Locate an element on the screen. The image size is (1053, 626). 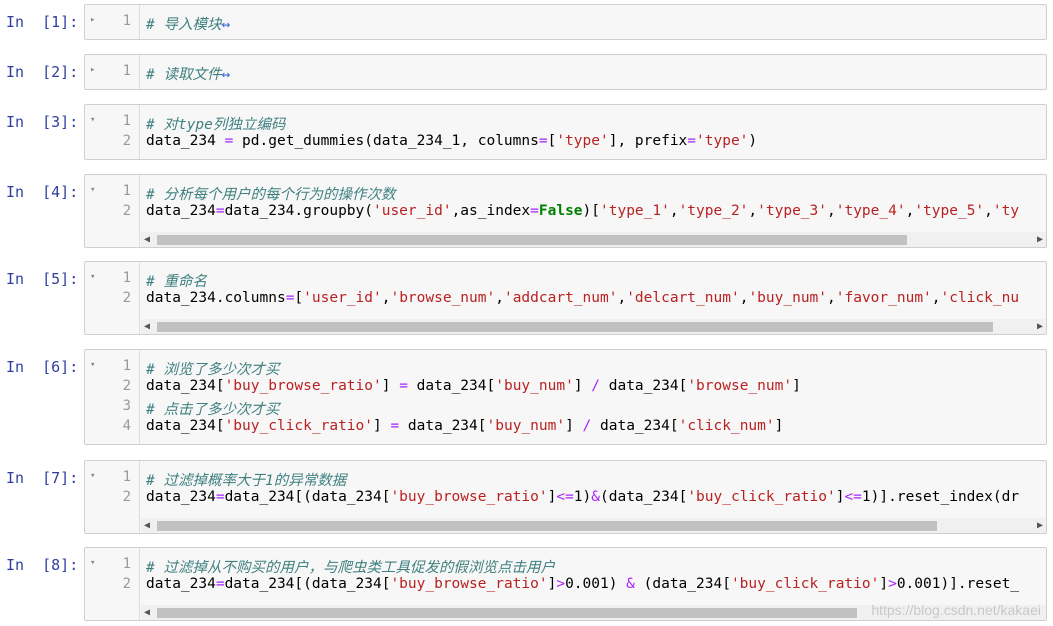
code-token: 'browse_num' is located at coordinates (740, 386).